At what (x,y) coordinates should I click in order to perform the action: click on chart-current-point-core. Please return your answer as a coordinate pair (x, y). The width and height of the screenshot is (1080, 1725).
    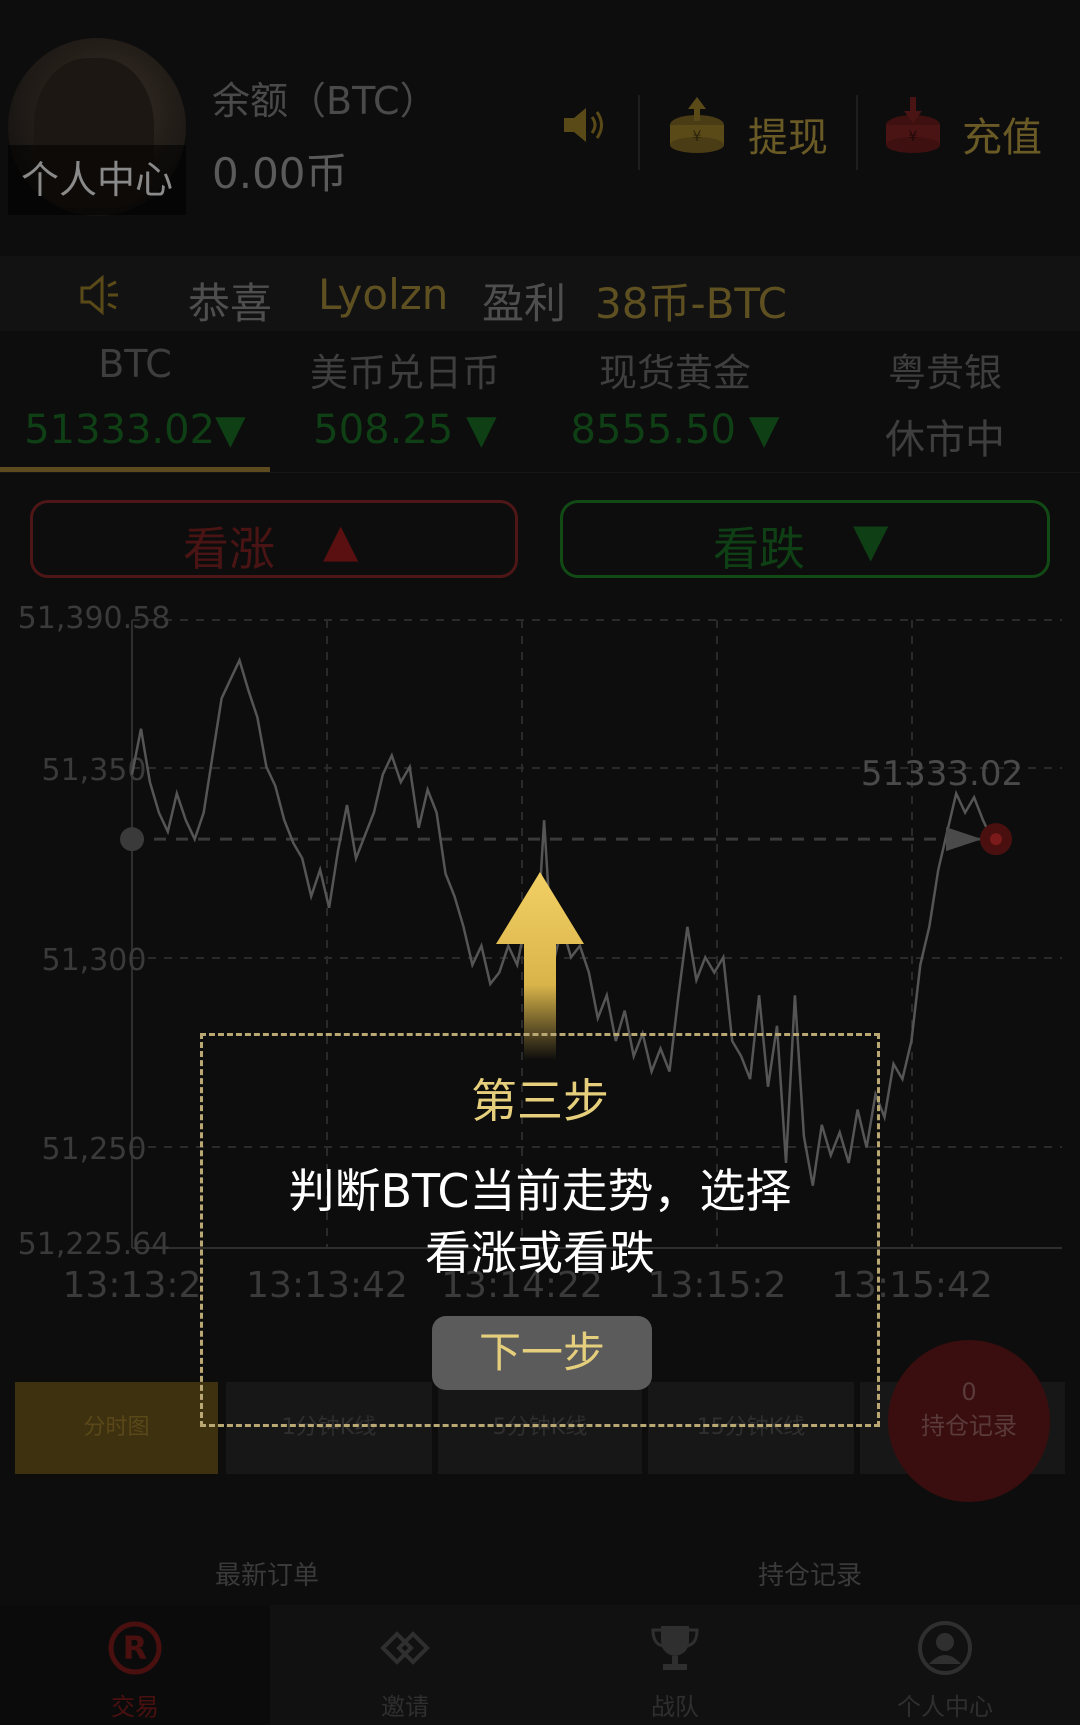
    Looking at the image, I should click on (996, 839).